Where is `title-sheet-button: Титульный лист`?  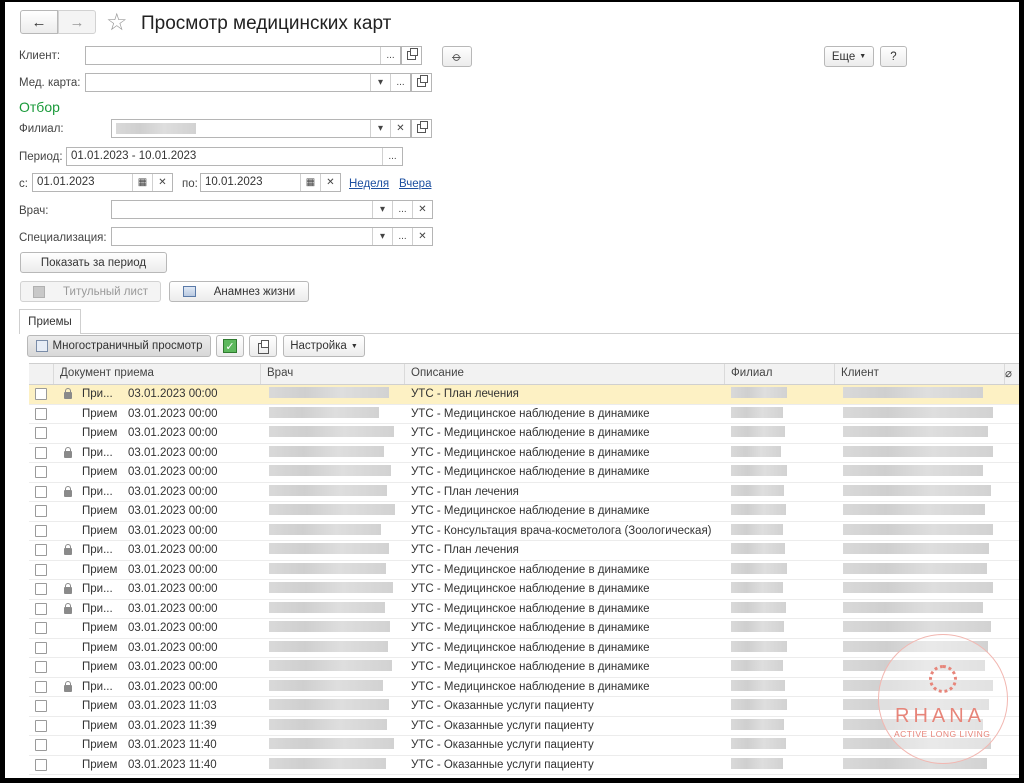 title-sheet-button: Титульный лист is located at coordinates (90, 291).